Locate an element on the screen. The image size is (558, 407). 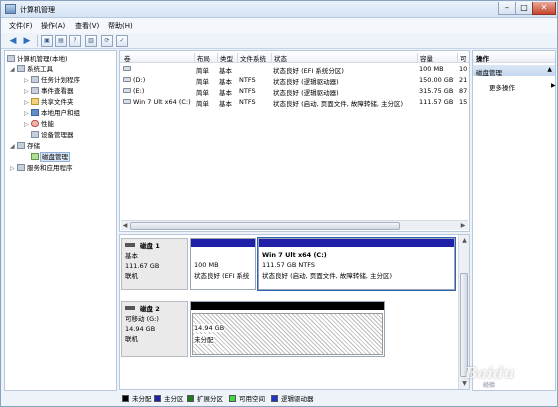
tree-item-storage: ◢ 存储 is located at coordinates (25, 146).